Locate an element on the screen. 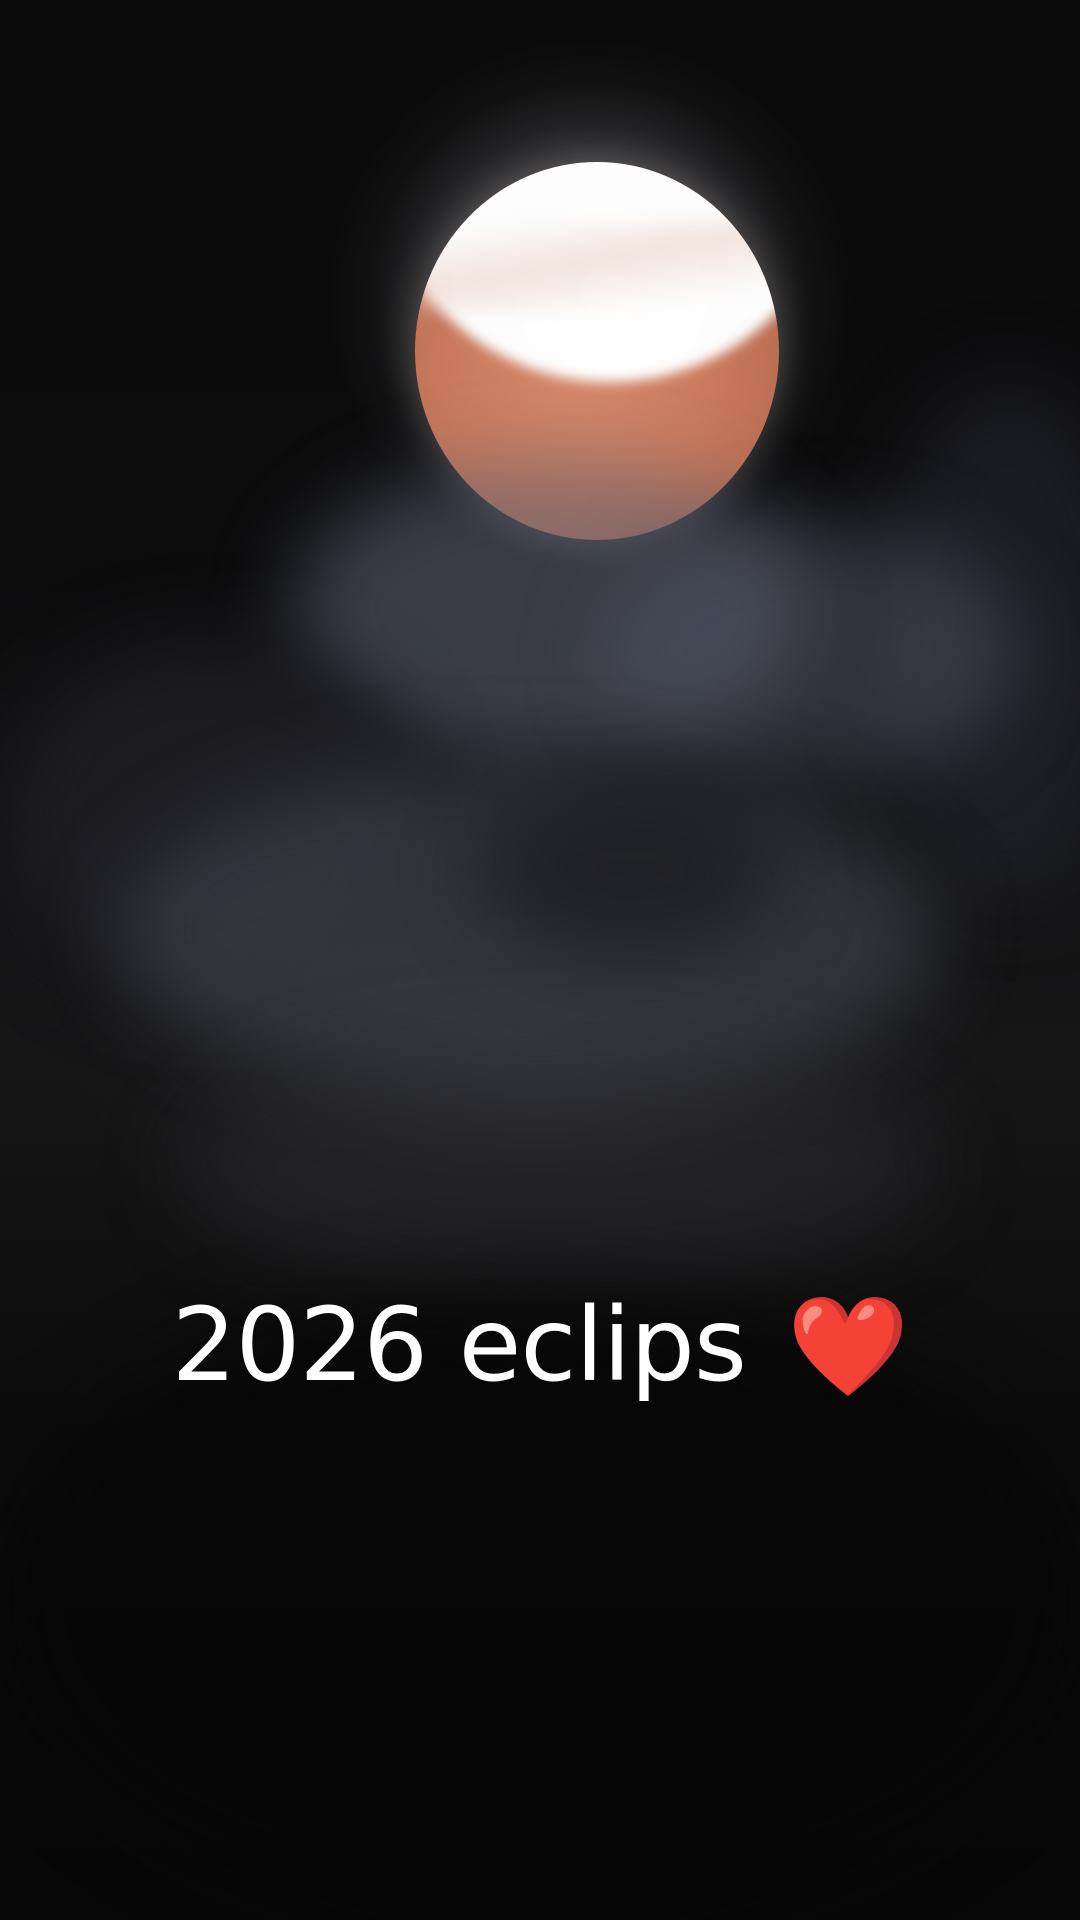 The image size is (1080, 1920). heart-emoji: ❤️ is located at coordinates (848, 1347).